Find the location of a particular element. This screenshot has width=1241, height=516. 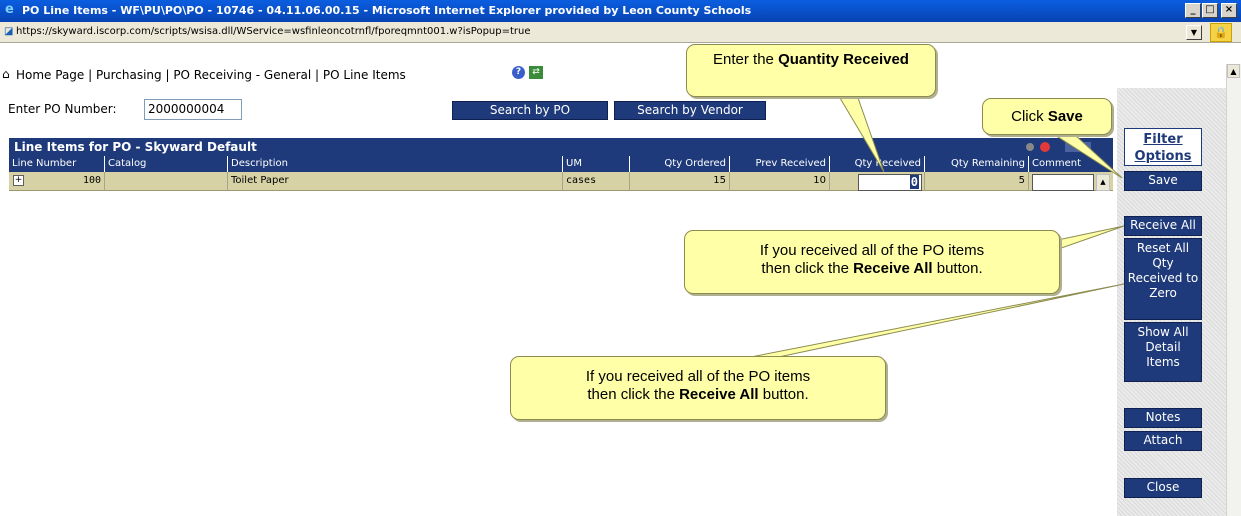

receive-callout-line2-prefix: then click the is located at coordinates (807, 268).